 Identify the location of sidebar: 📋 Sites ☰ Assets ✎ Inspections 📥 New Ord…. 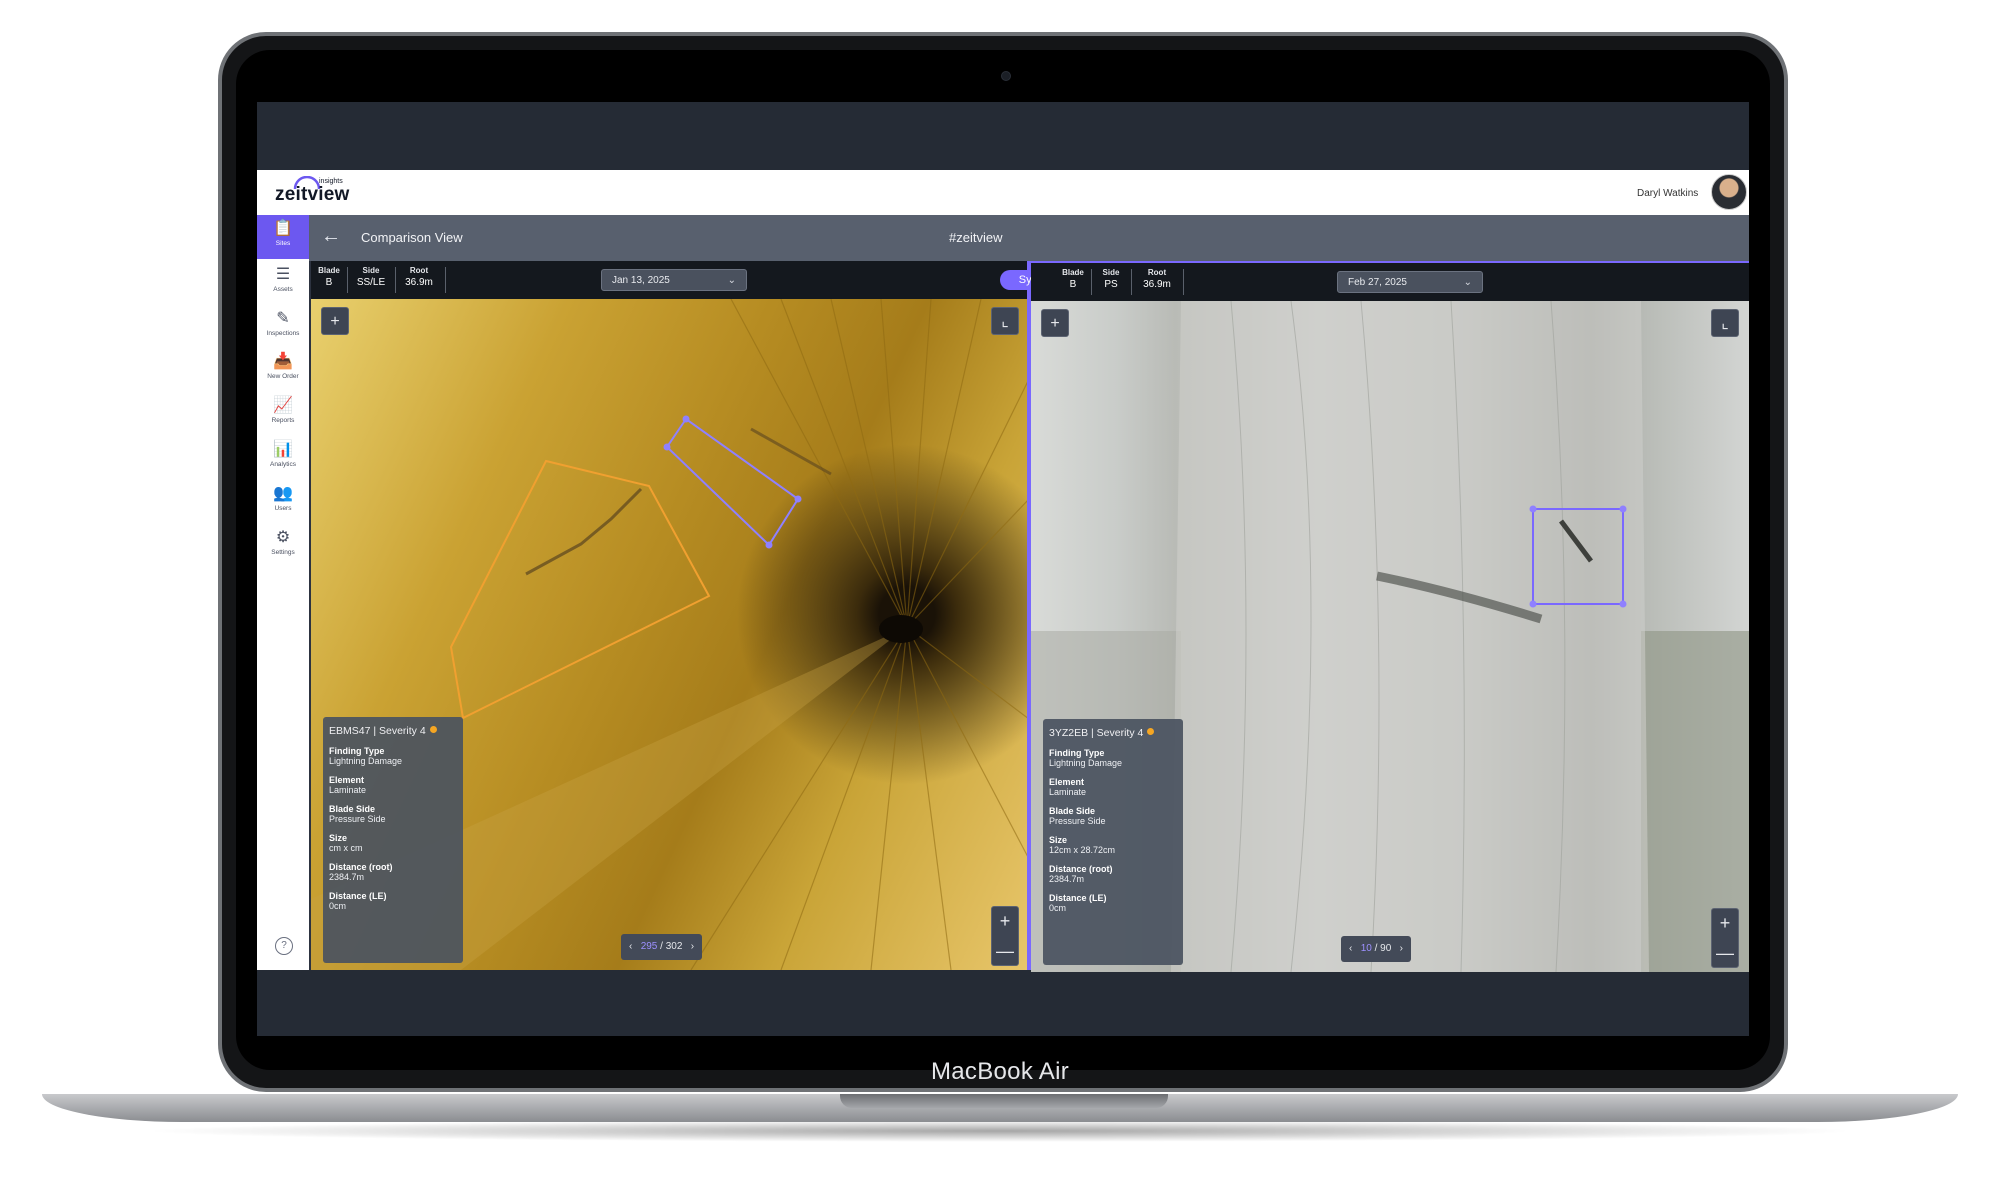
(283, 592).